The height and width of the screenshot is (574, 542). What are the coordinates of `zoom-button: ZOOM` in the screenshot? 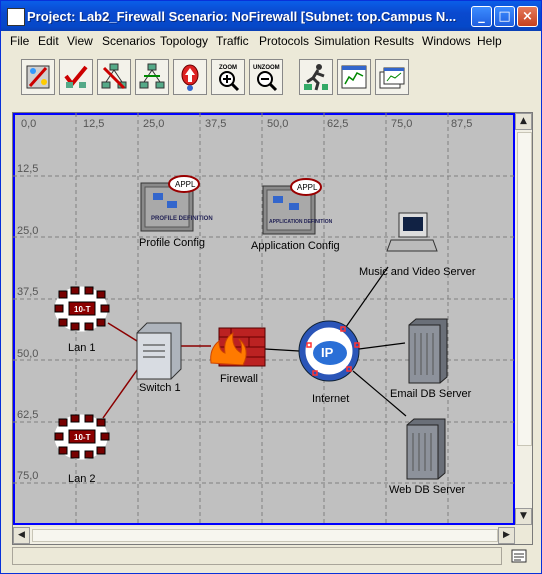 It's located at (228, 77).